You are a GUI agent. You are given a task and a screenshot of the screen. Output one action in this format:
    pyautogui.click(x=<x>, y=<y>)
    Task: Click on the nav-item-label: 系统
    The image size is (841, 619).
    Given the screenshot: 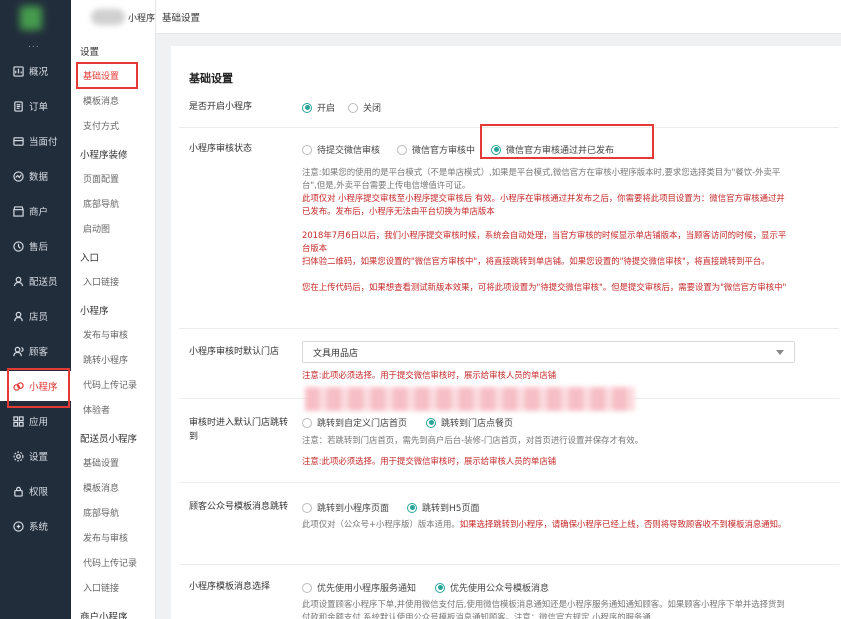 What is the action you would take?
    pyautogui.click(x=39, y=527)
    